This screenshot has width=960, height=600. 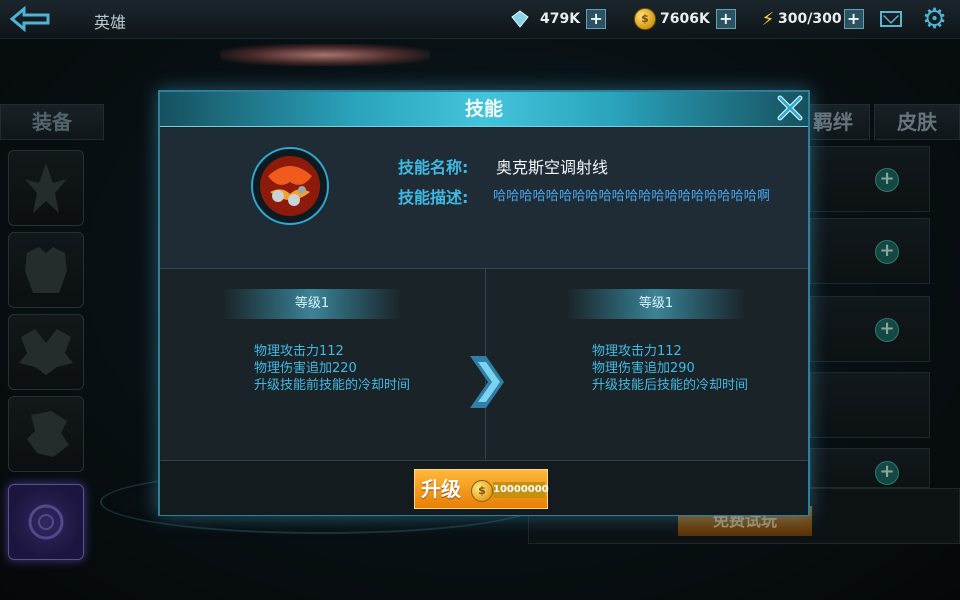 I want to click on skill-icon, so click(x=290, y=186).